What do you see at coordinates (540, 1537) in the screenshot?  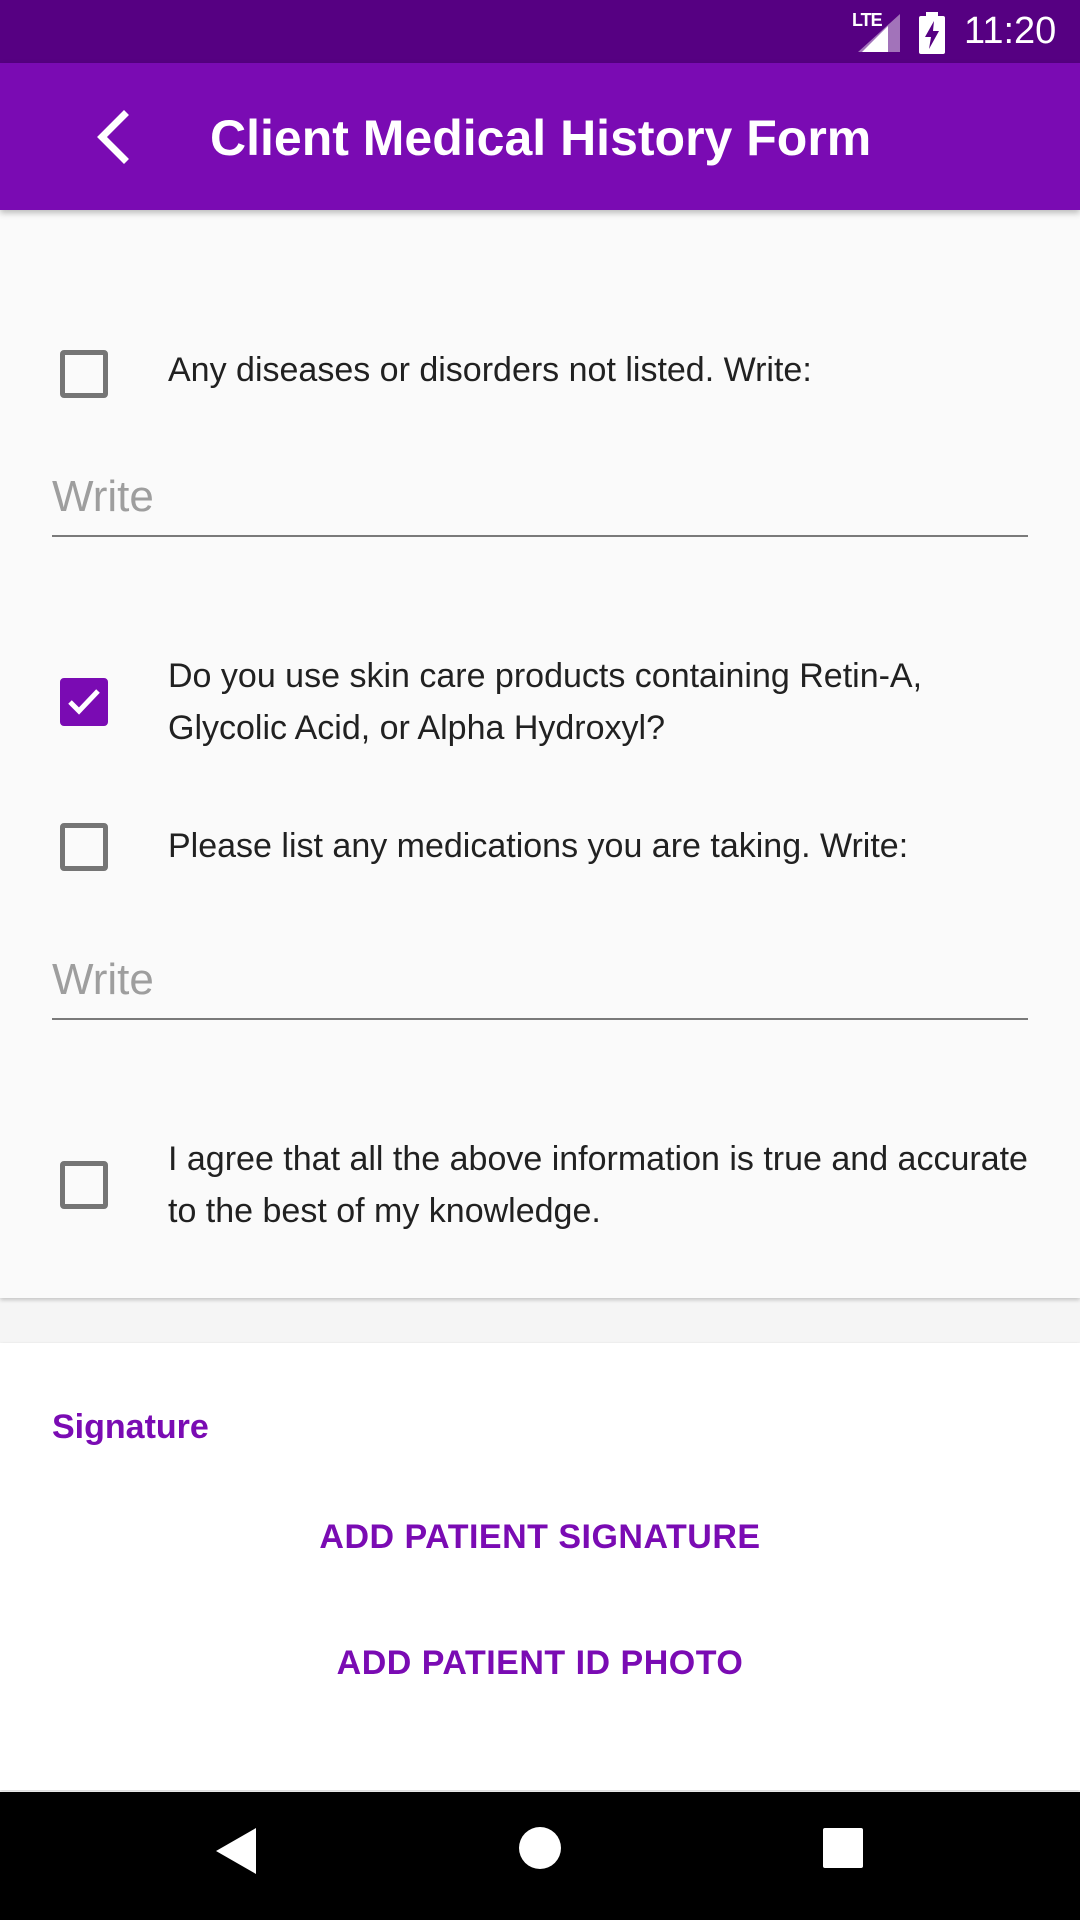 I see `add-patient-signature-button: ADD PATIENT SIGNATURE` at bounding box center [540, 1537].